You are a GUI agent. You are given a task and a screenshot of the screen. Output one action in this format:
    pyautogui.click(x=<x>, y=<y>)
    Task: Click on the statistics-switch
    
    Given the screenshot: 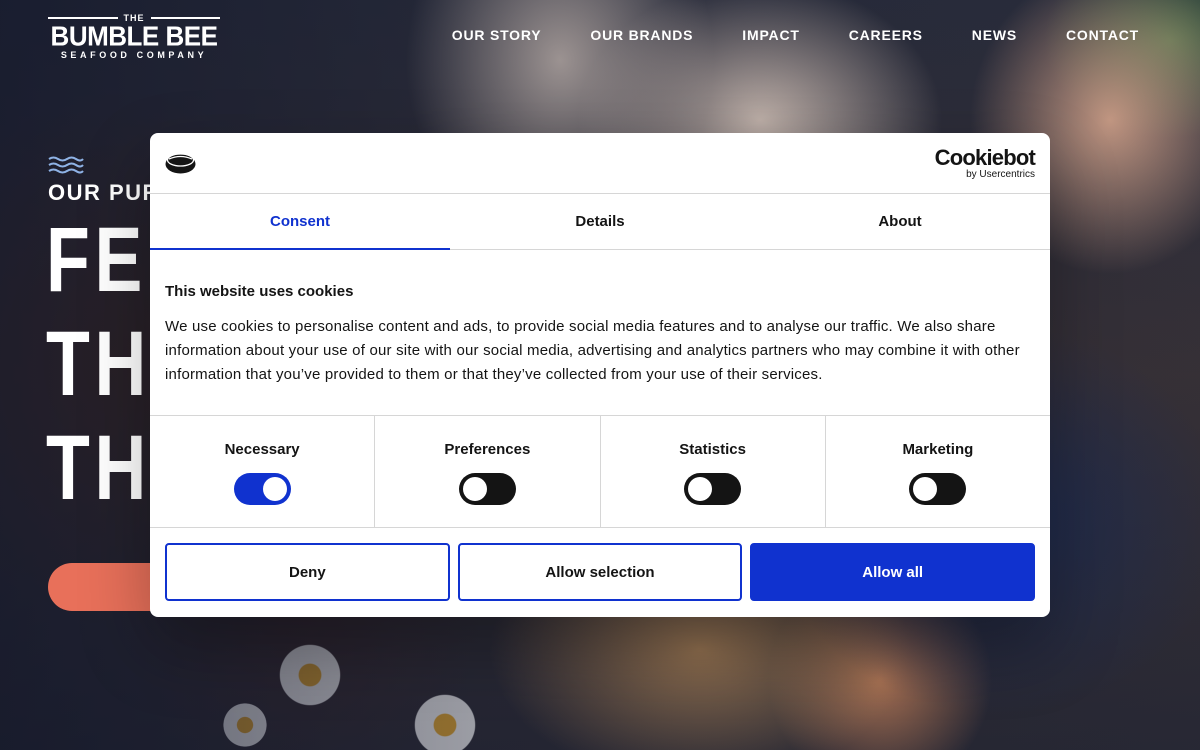 What is the action you would take?
    pyautogui.click(x=713, y=489)
    